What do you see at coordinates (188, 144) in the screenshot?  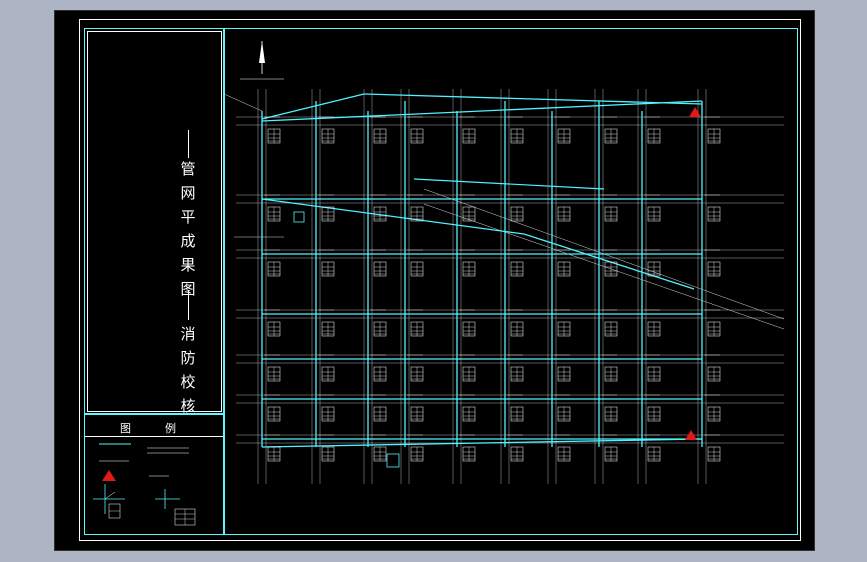 I see `title-separator-top` at bounding box center [188, 144].